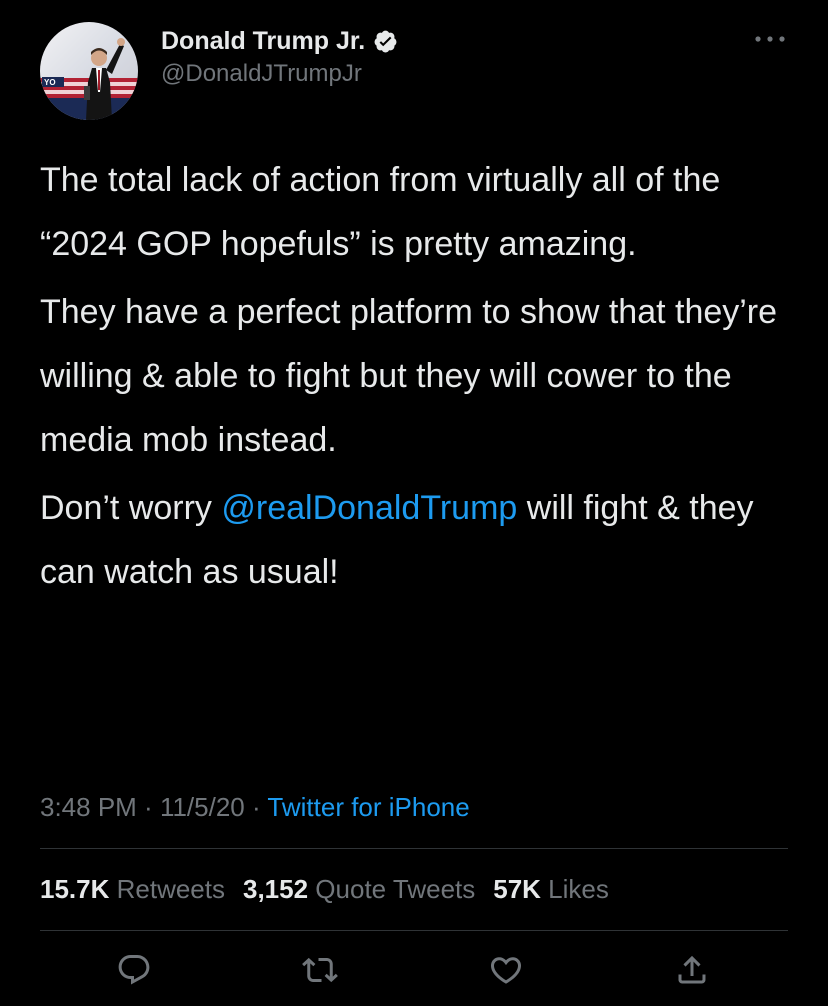 This screenshot has width=828, height=1006. What do you see at coordinates (414, 972) in the screenshot?
I see `tweet-action-bar` at bounding box center [414, 972].